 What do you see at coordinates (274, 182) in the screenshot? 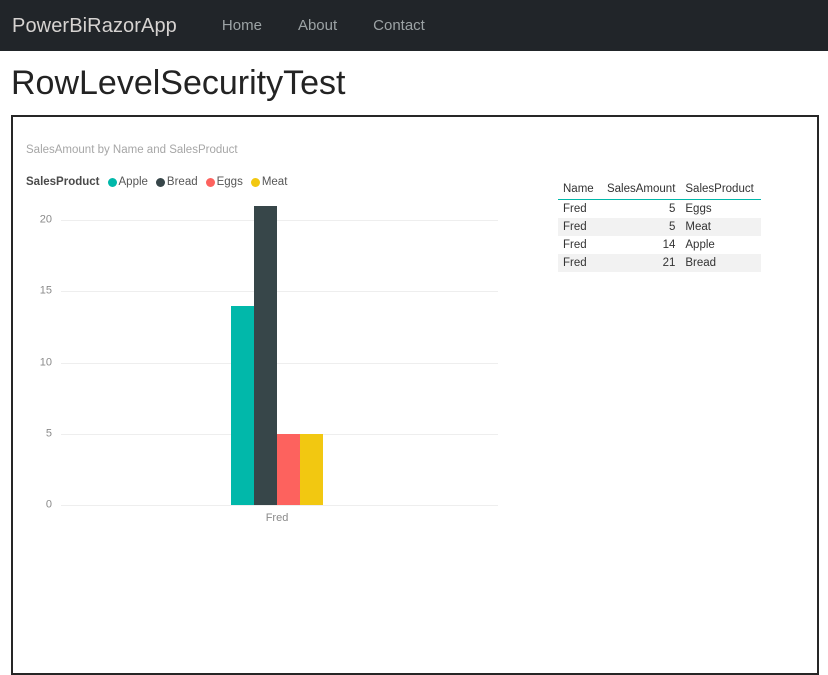
I see `legend-label-meat: Meat` at bounding box center [274, 182].